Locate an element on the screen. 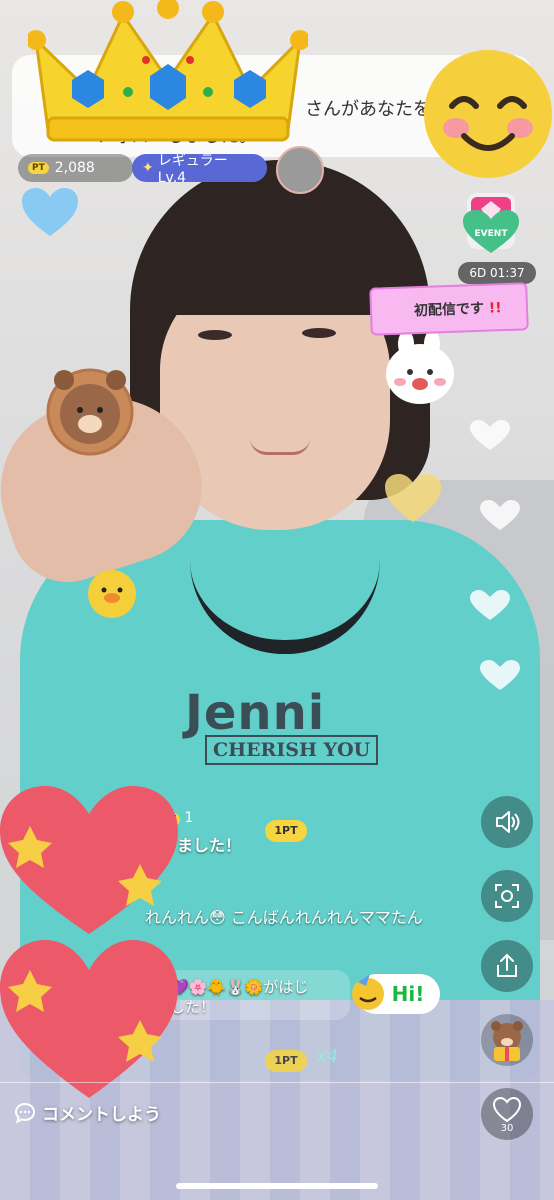 This screenshot has height=1200, width=554. first-broadcast-tag: 初配信です !! is located at coordinates (449, 309).